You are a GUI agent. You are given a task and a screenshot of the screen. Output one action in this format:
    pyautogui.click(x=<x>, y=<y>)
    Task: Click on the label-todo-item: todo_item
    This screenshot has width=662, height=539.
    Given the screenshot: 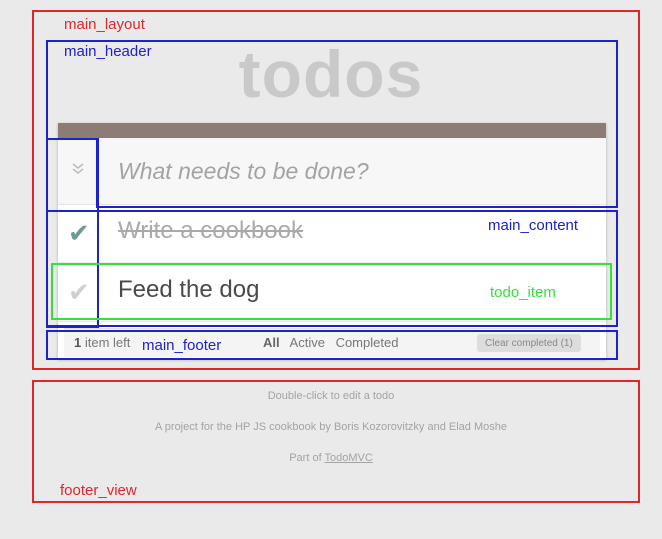 What is the action you would take?
    pyautogui.click(x=523, y=292)
    